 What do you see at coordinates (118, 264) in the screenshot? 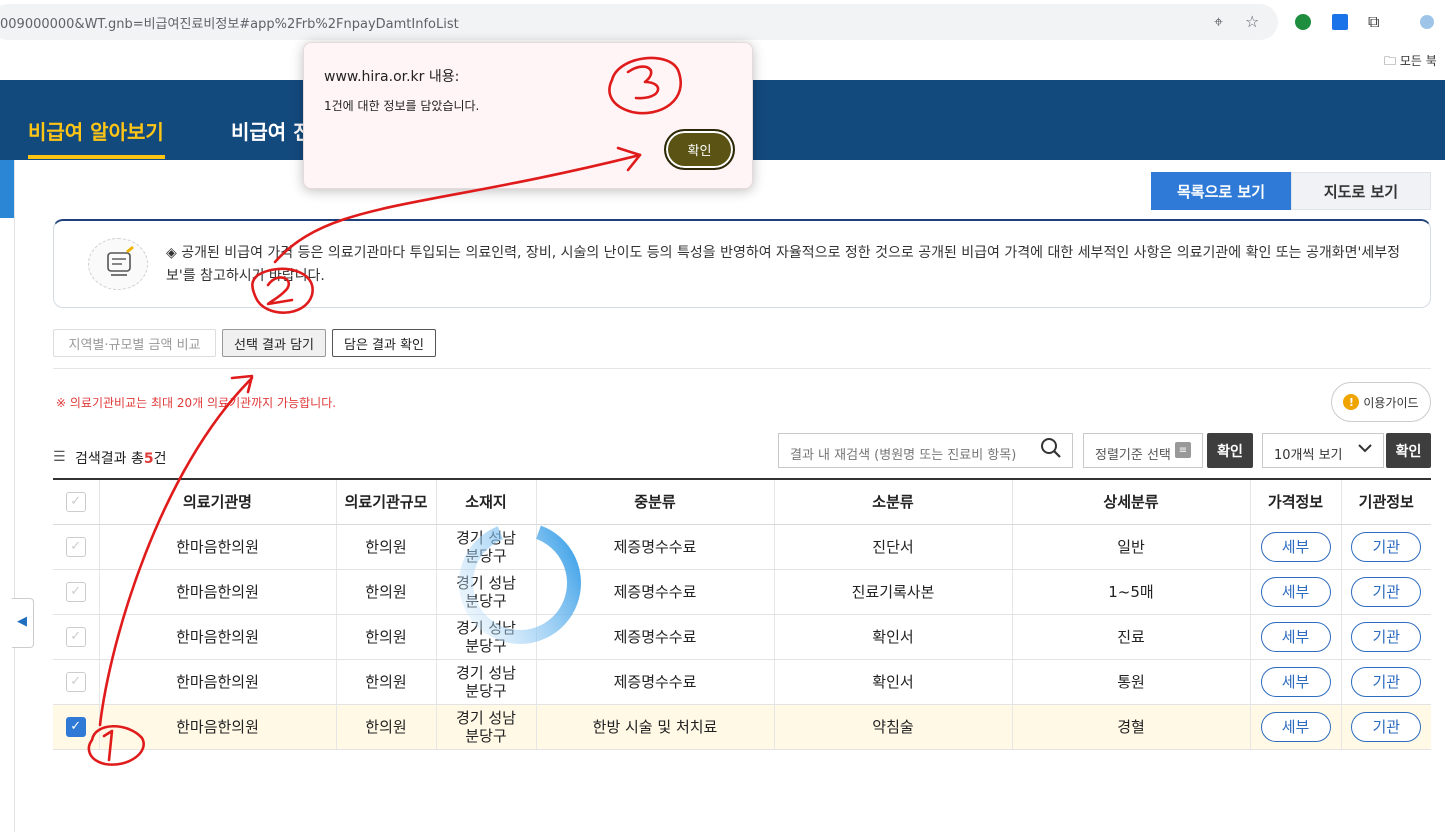
I see `notice-icon` at bounding box center [118, 264].